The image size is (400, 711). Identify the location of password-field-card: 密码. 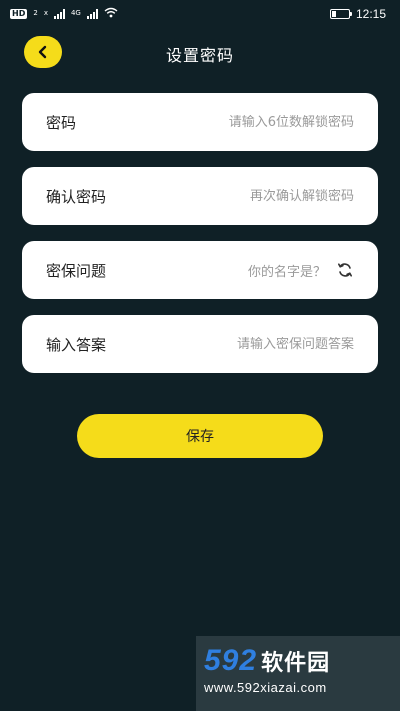
(200, 122).